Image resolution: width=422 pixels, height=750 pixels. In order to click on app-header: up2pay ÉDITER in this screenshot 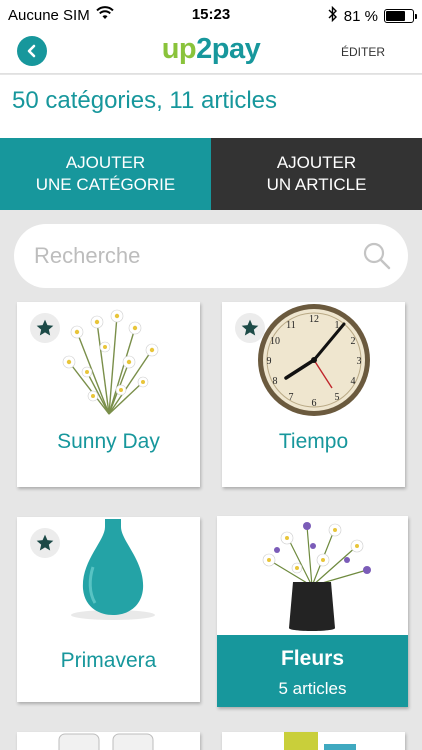, I will do `click(211, 52)`.